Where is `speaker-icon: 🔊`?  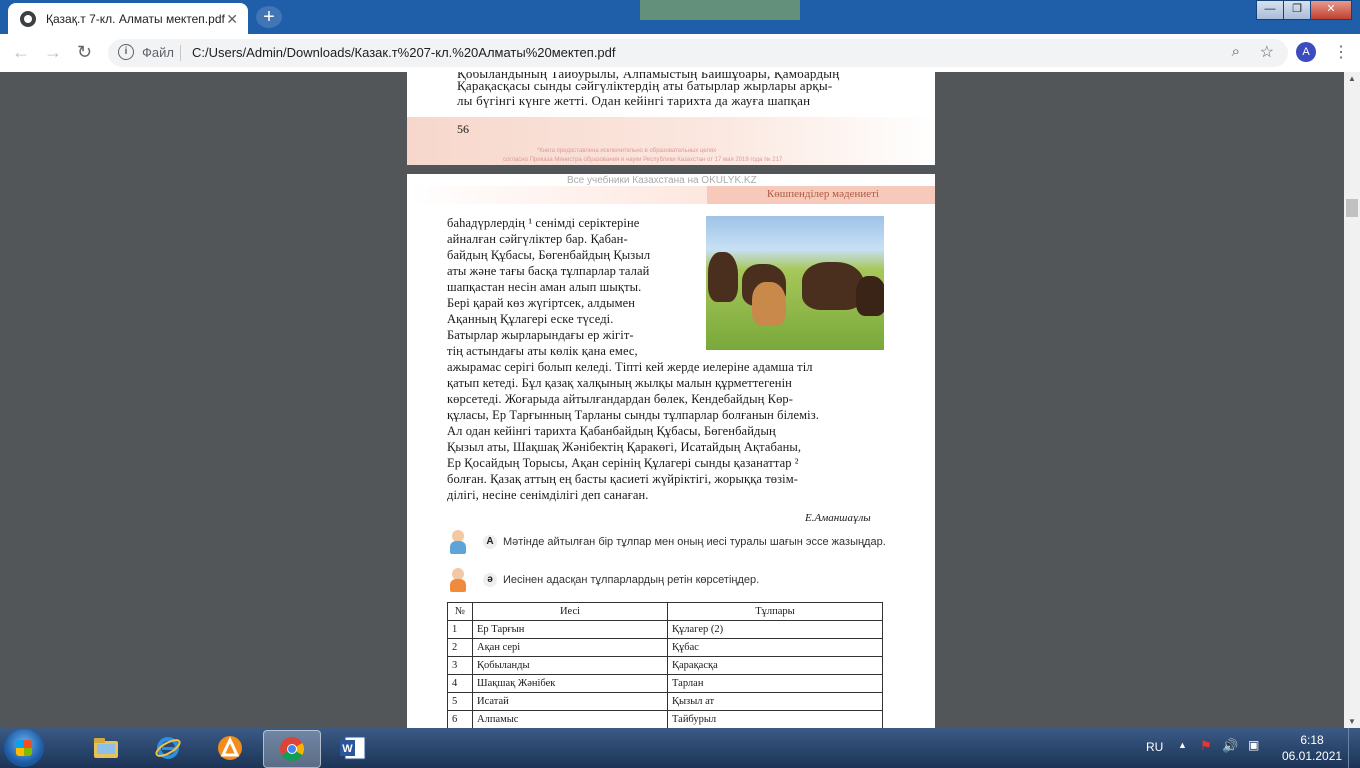
speaker-icon: 🔊 is located at coordinates (1230, 746).